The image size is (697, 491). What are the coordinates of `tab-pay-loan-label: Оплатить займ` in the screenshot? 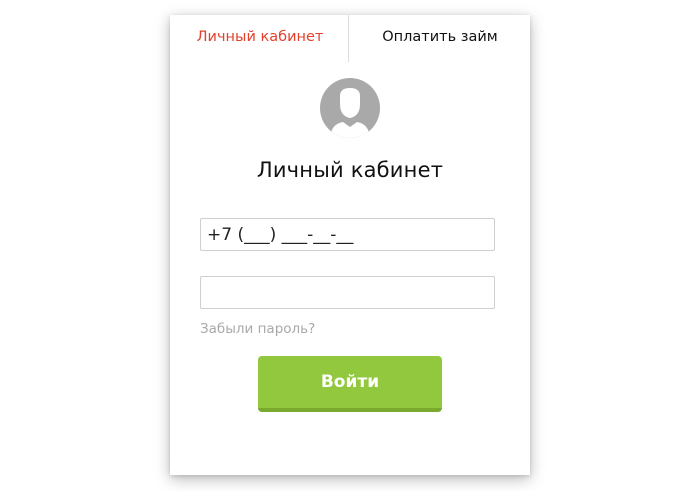 It's located at (440, 37).